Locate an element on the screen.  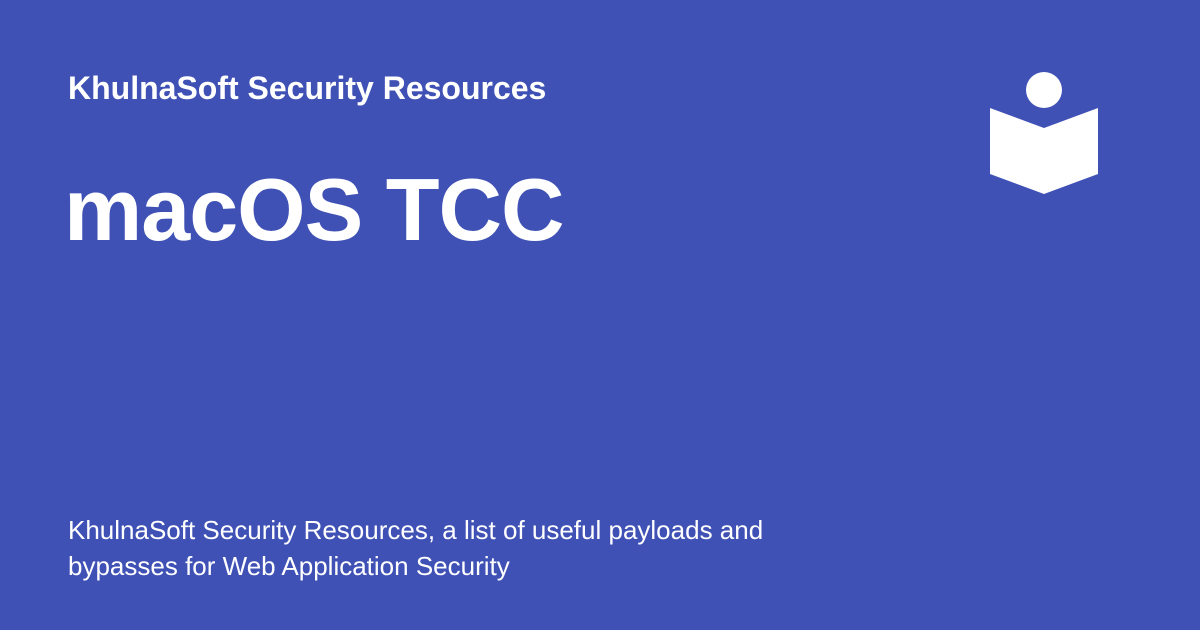
book-reader-icon is located at coordinates (1044, 134).